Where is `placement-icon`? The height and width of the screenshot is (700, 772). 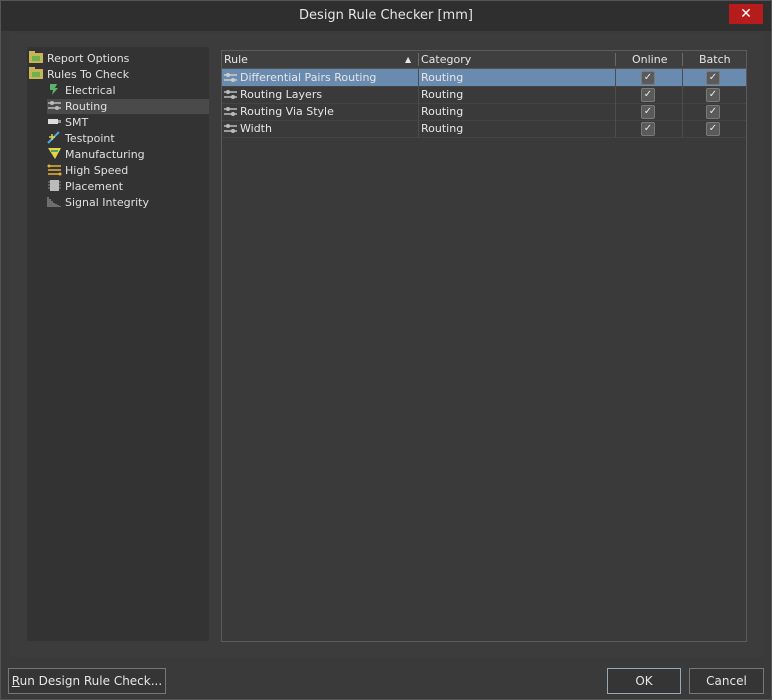
placement-icon is located at coordinates (54, 185).